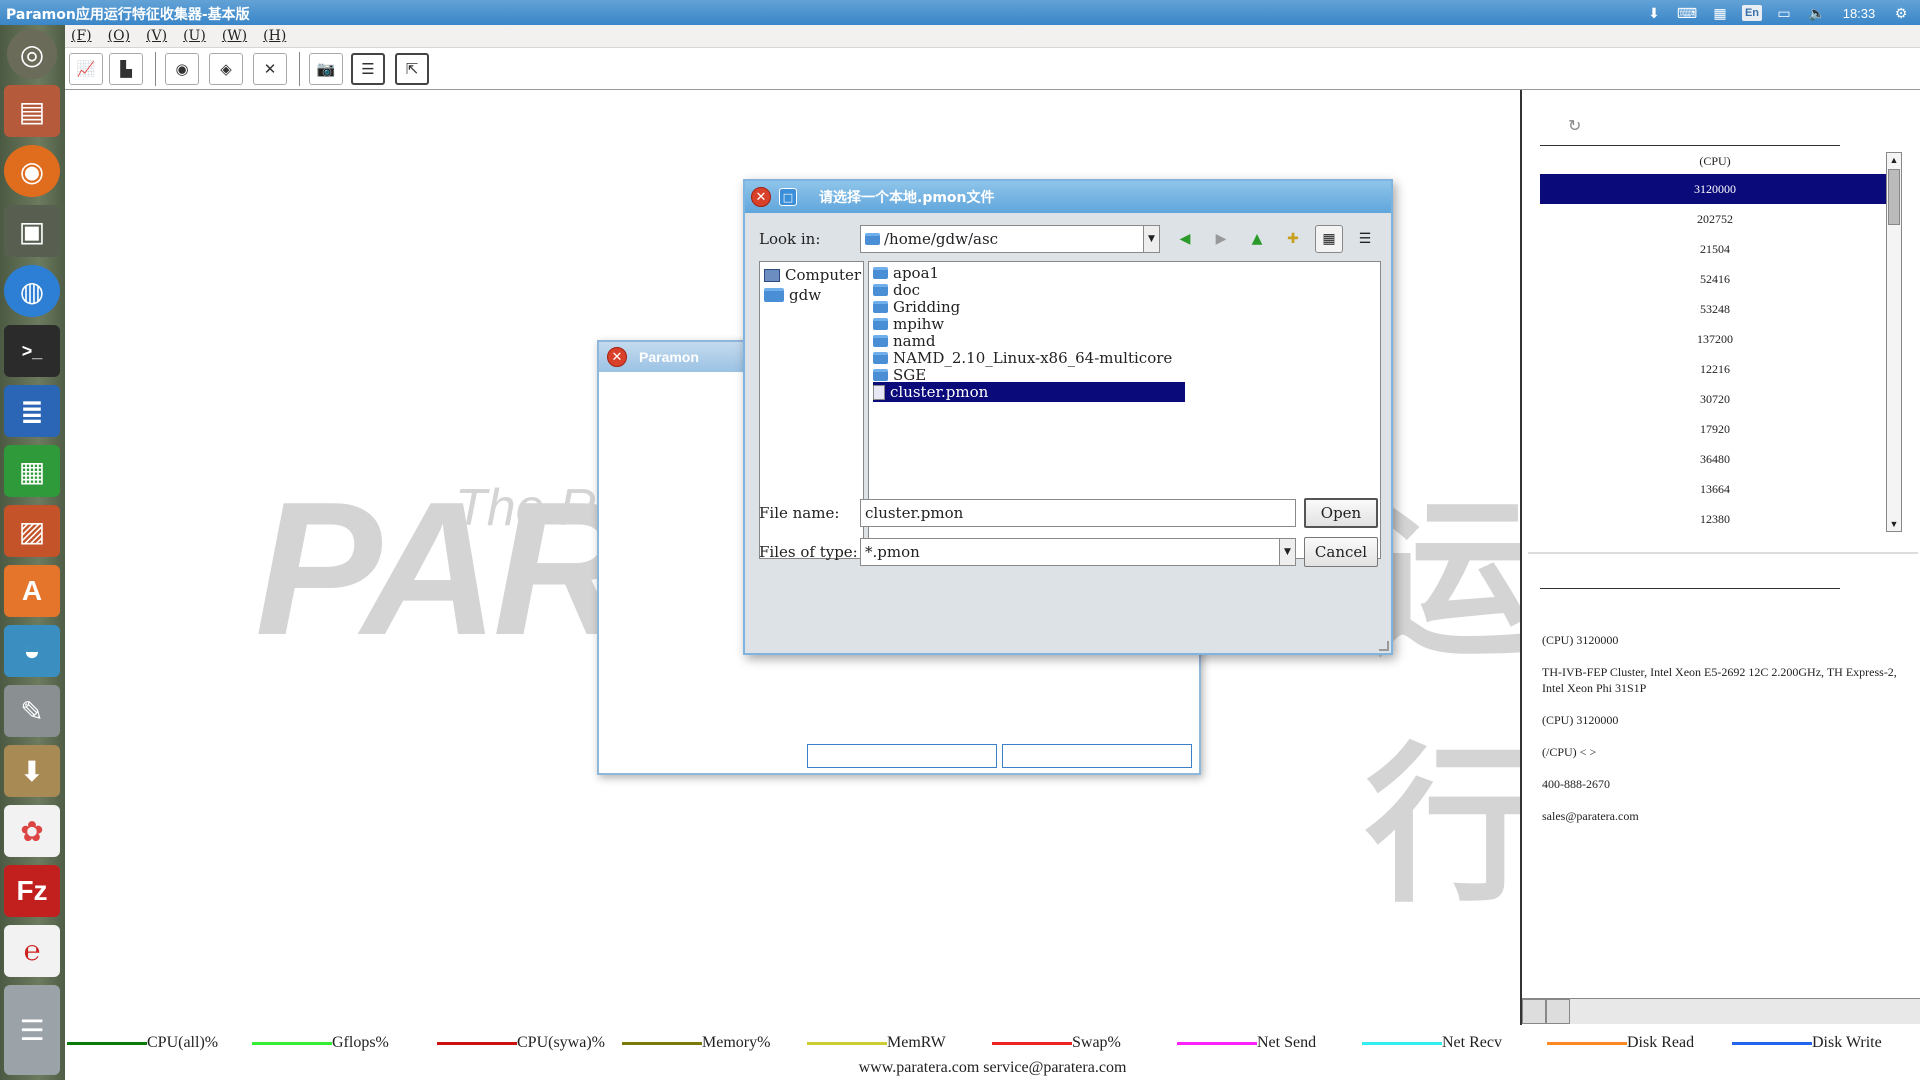 The image size is (1920, 1080). Describe the element at coordinates (32, 471) in the screenshot. I see `calc-icon: ▦` at that location.